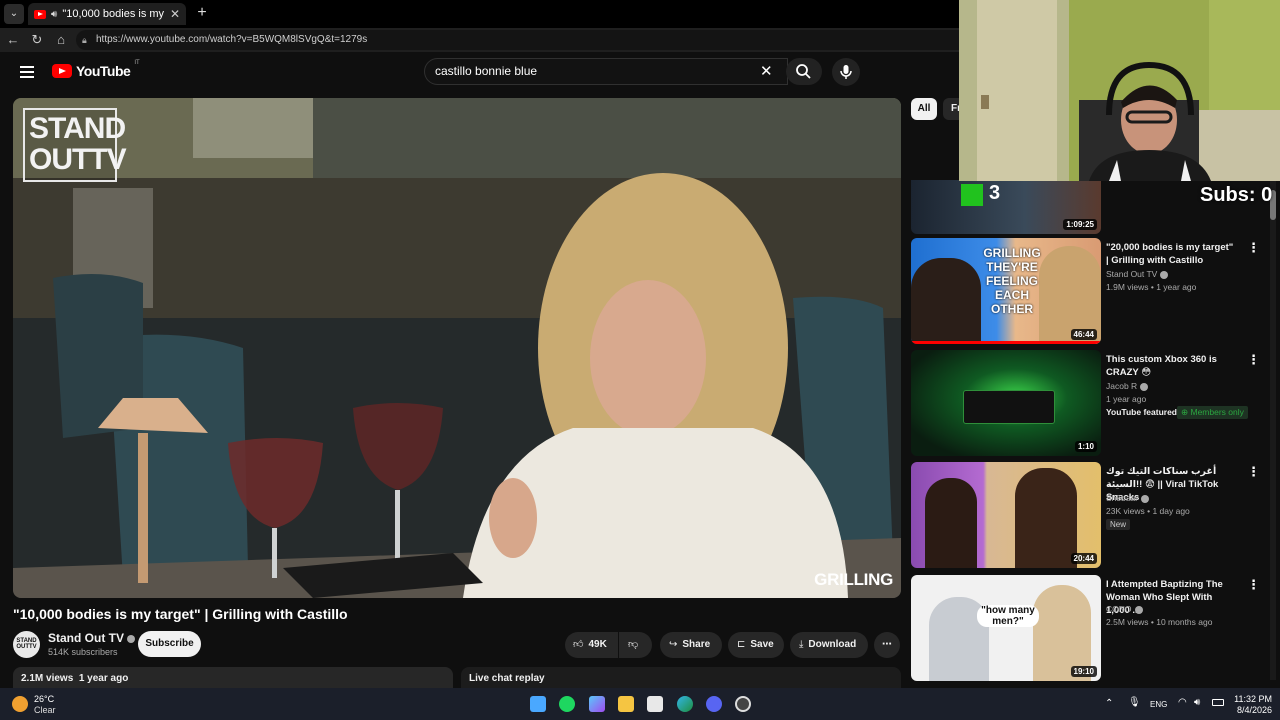 This screenshot has height=720, width=1280. Describe the element at coordinates (44, 699) in the screenshot. I see `weather-temperature: 26°C` at that location.